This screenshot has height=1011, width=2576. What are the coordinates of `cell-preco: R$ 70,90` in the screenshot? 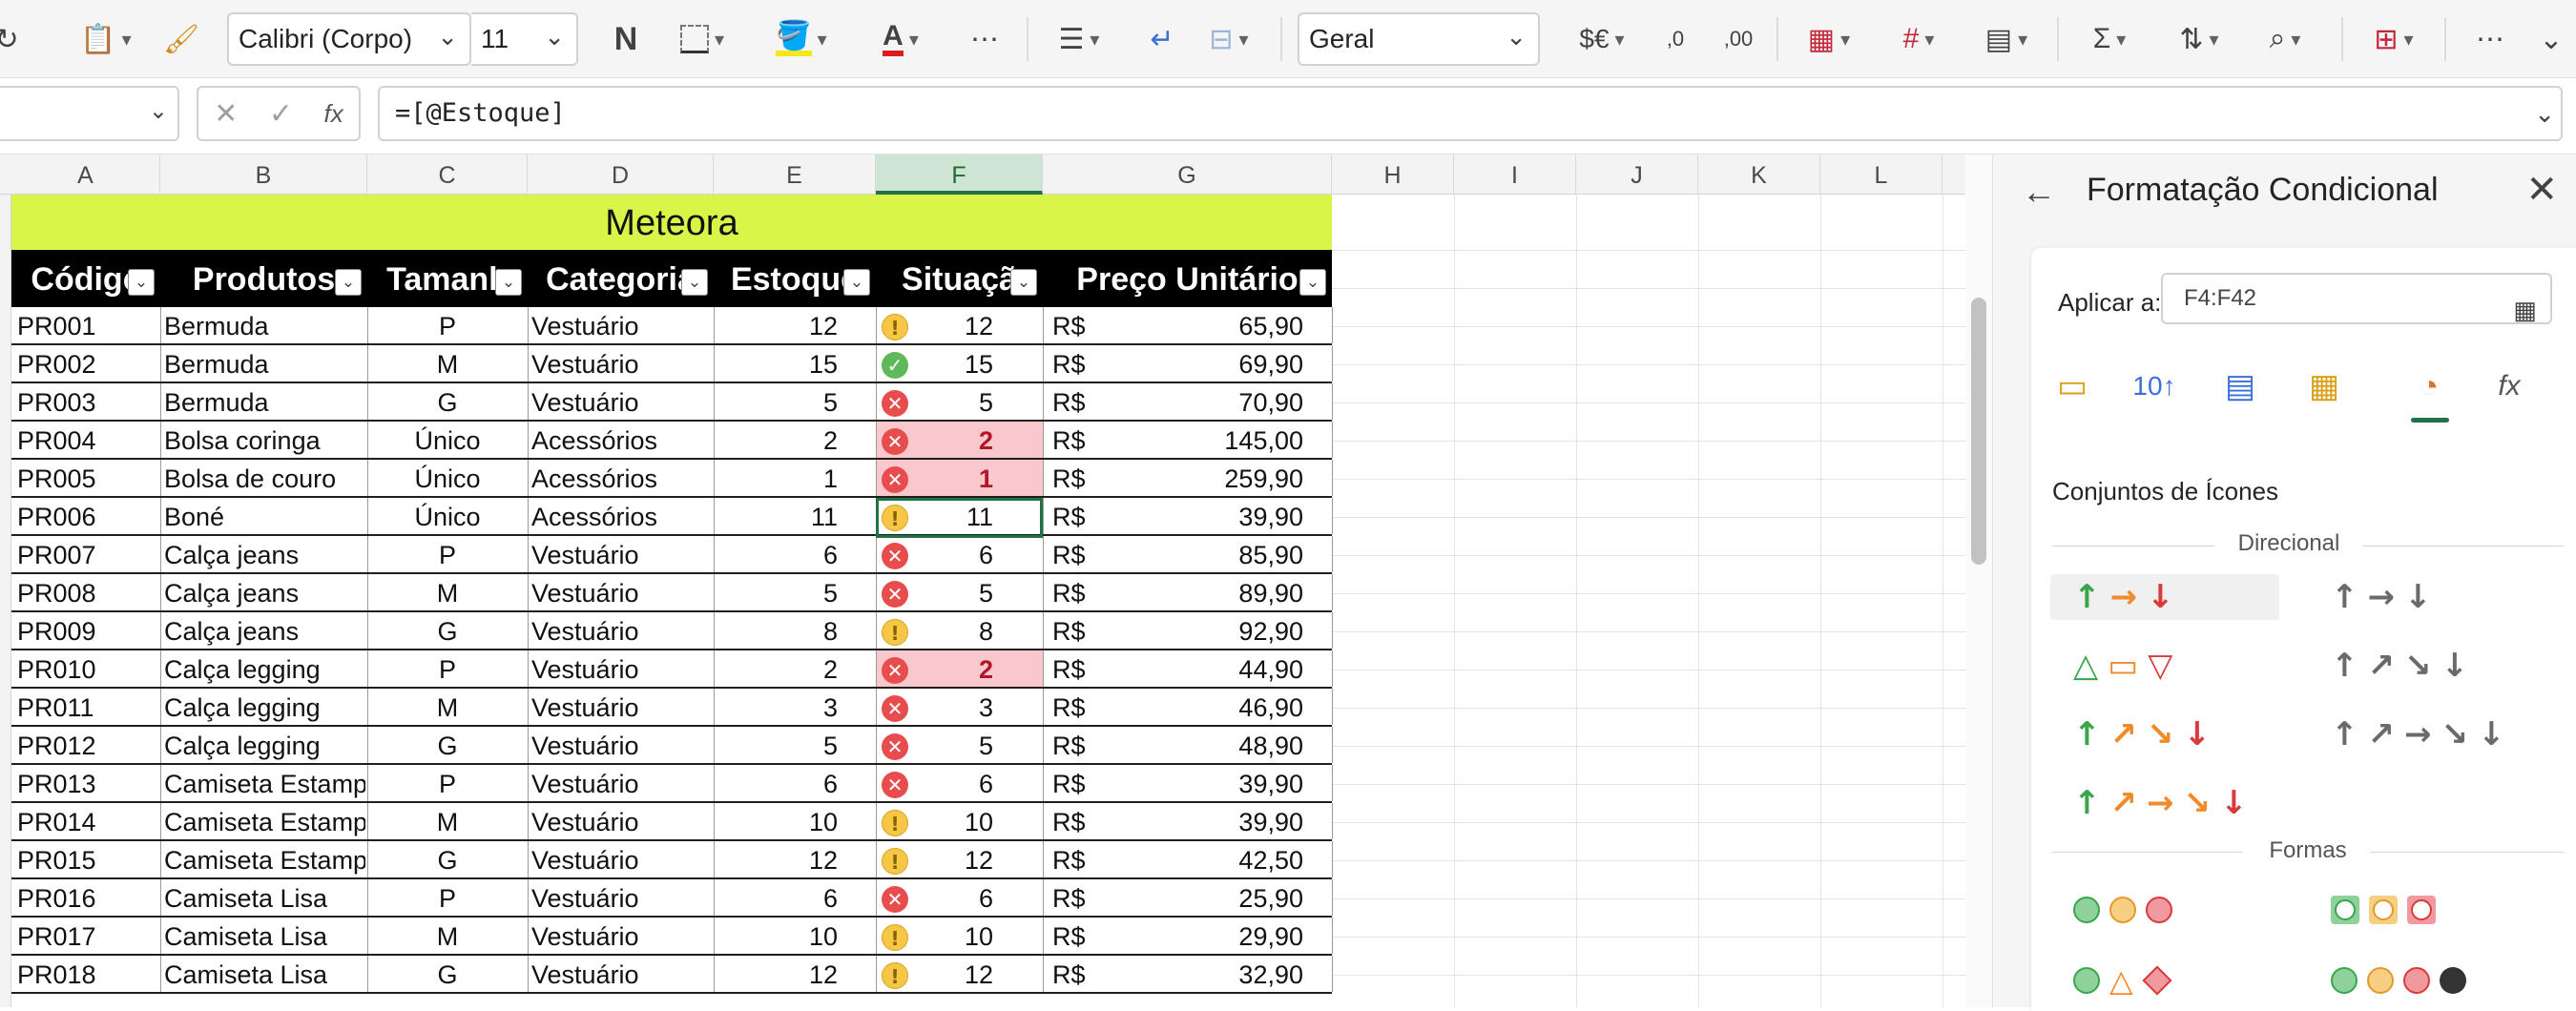 It's located at (1177, 401).